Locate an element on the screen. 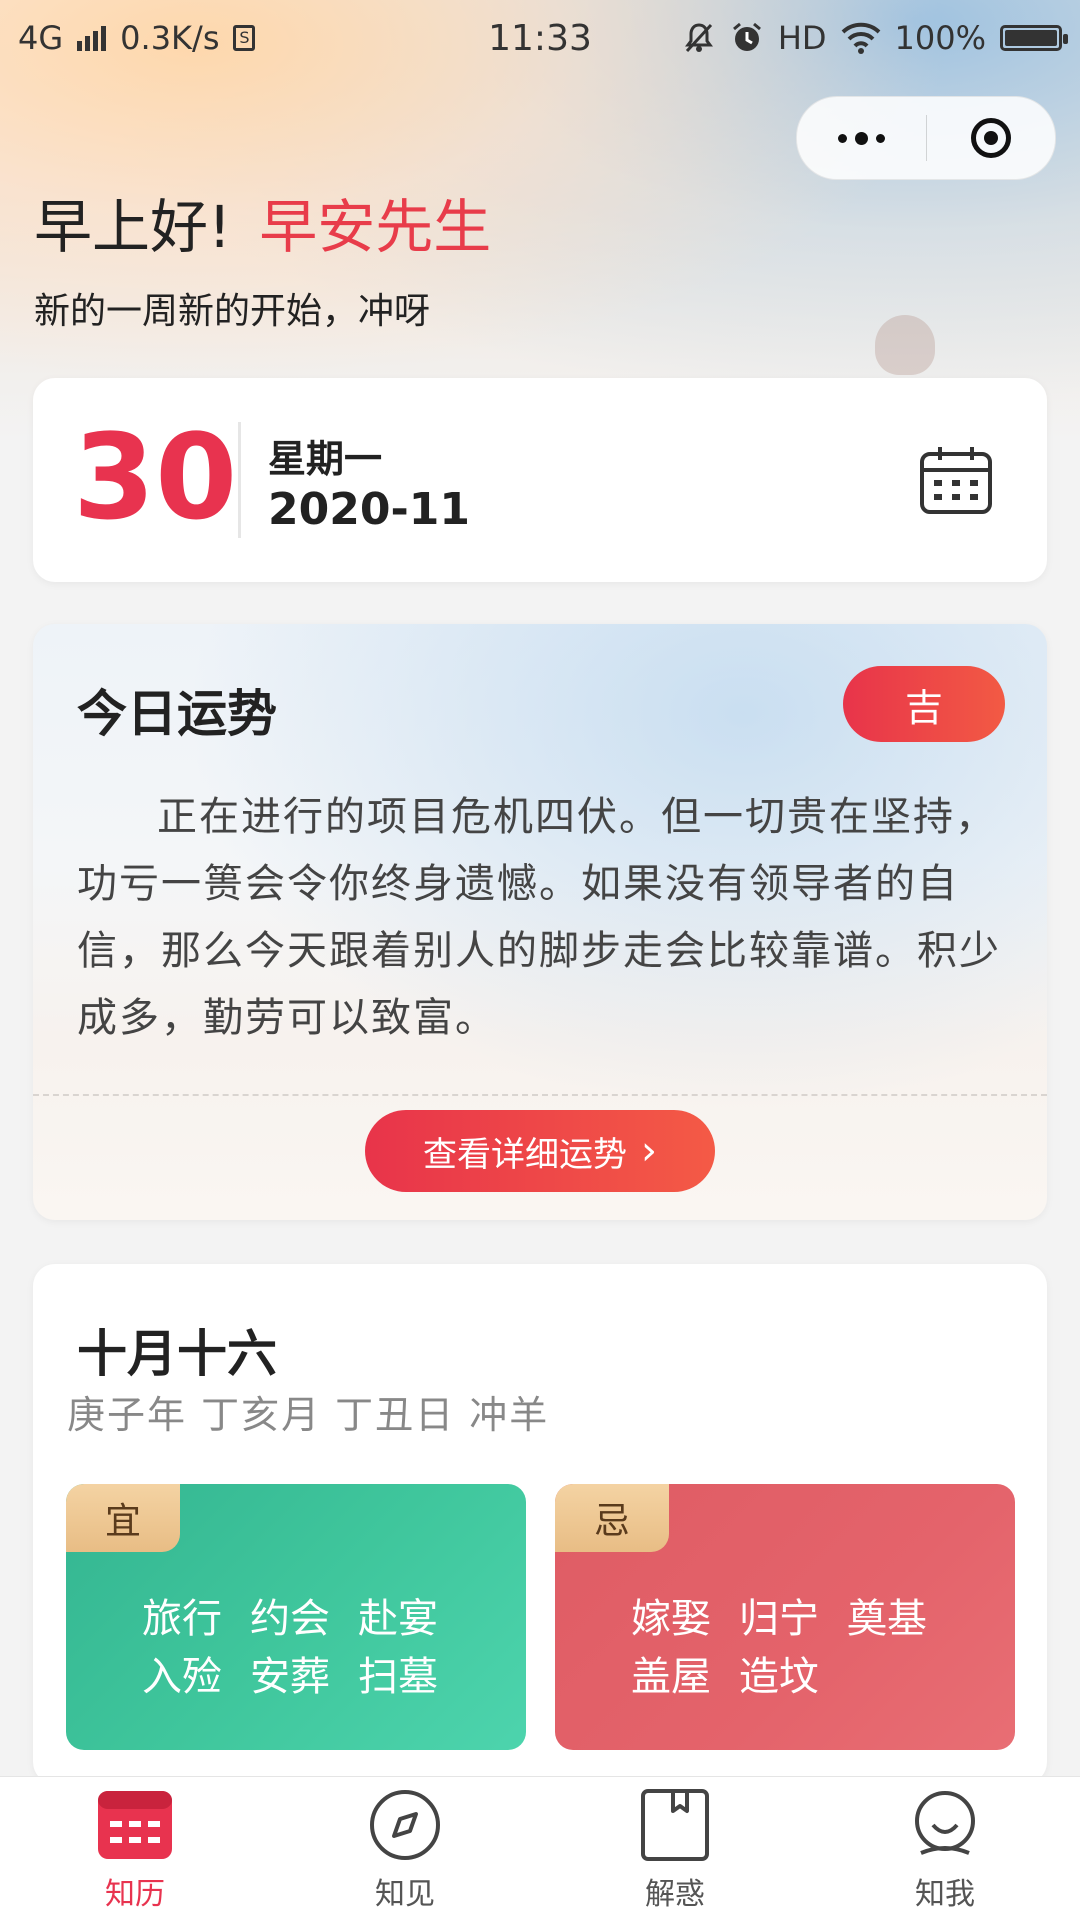 Image resolution: width=1080 pixels, height=1921 pixels. compass-icon is located at coordinates (405, 1825).